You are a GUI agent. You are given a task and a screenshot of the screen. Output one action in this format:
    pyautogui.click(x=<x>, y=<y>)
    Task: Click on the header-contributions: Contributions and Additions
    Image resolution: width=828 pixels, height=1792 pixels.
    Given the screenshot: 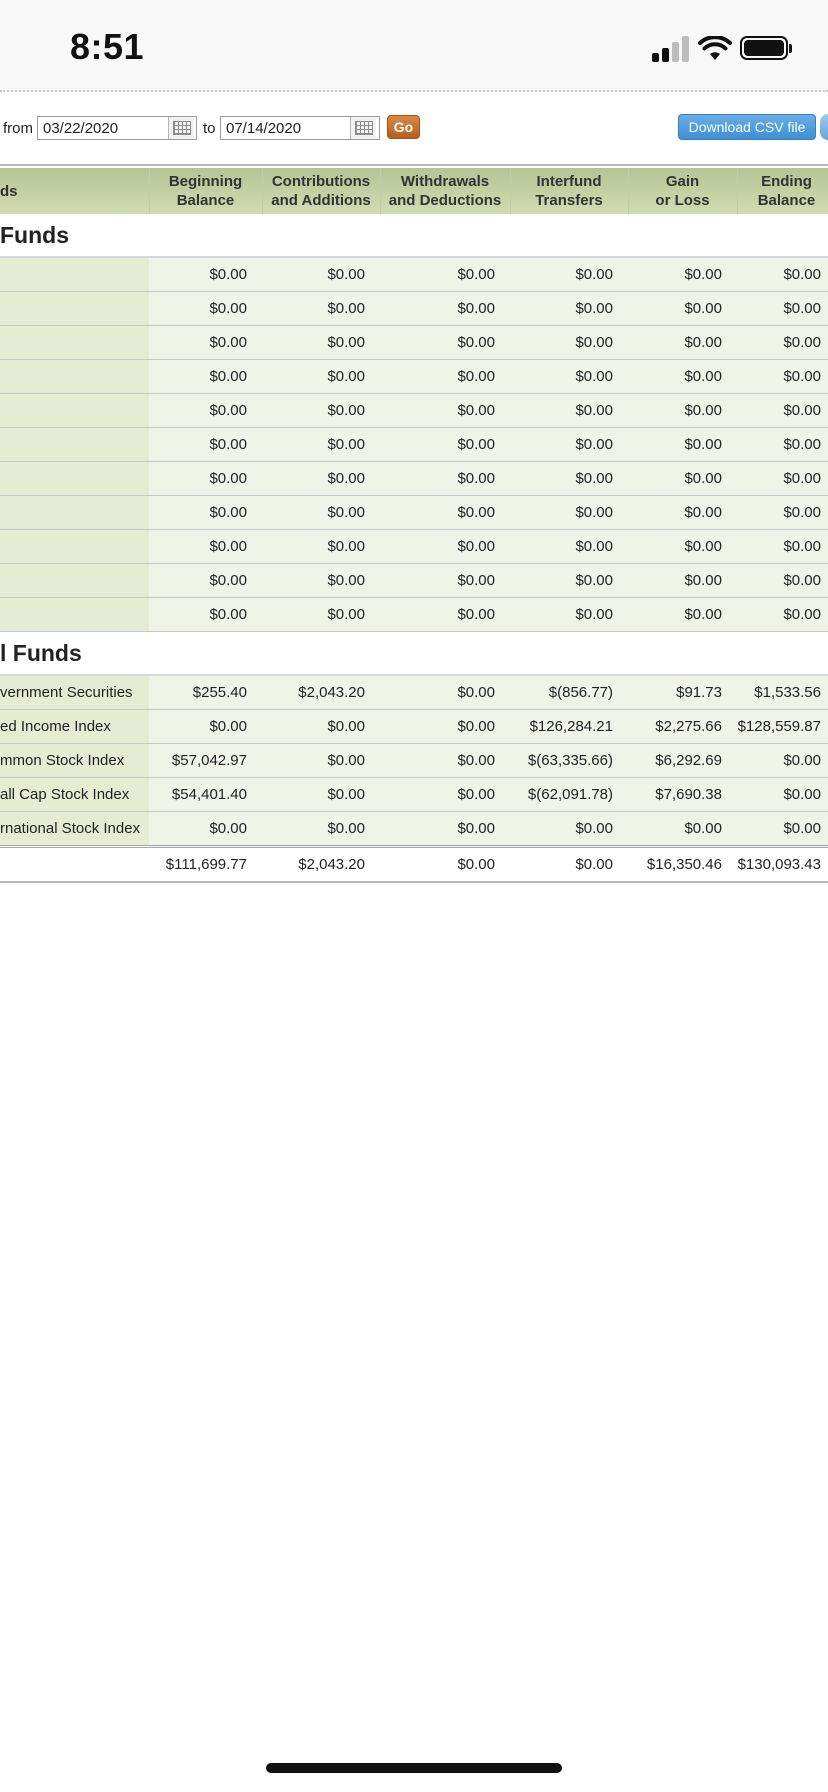 What is the action you would take?
    pyautogui.click(x=321, y=191)
    